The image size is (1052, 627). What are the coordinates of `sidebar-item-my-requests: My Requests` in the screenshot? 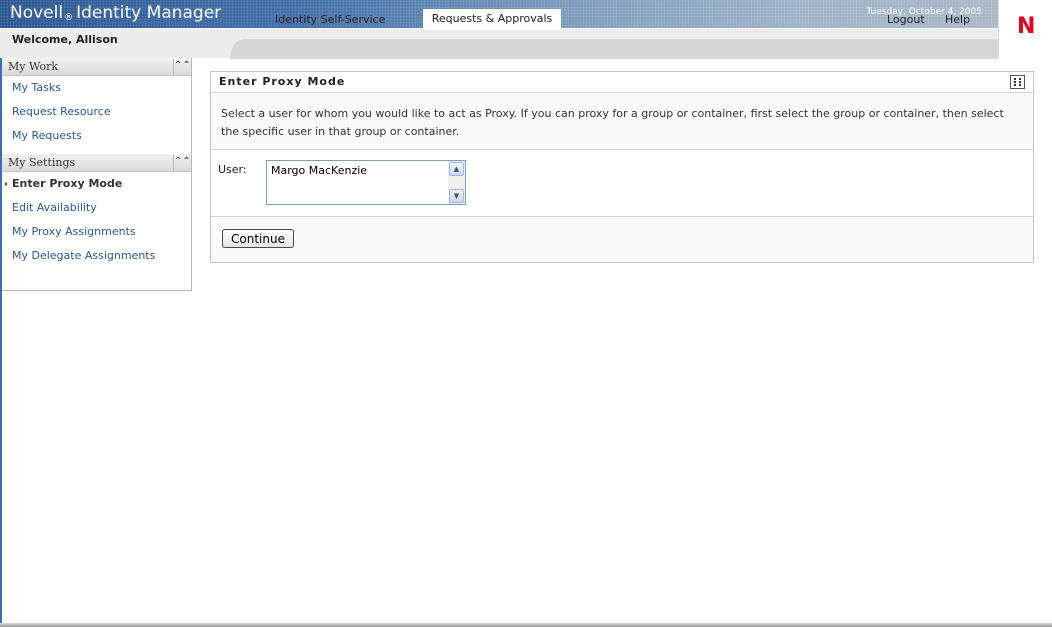 It's located at (96, 139).